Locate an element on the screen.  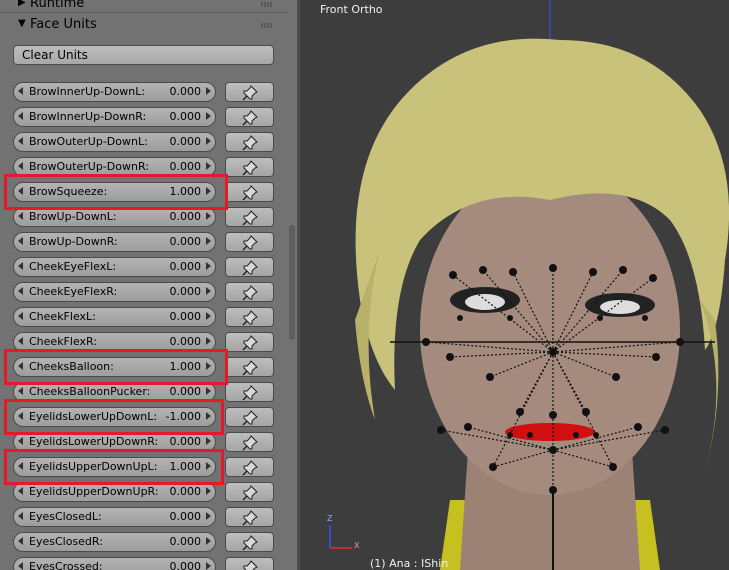
face-unit-row: EyesClosedR: 0.000 is located at coordinates (144, 542).